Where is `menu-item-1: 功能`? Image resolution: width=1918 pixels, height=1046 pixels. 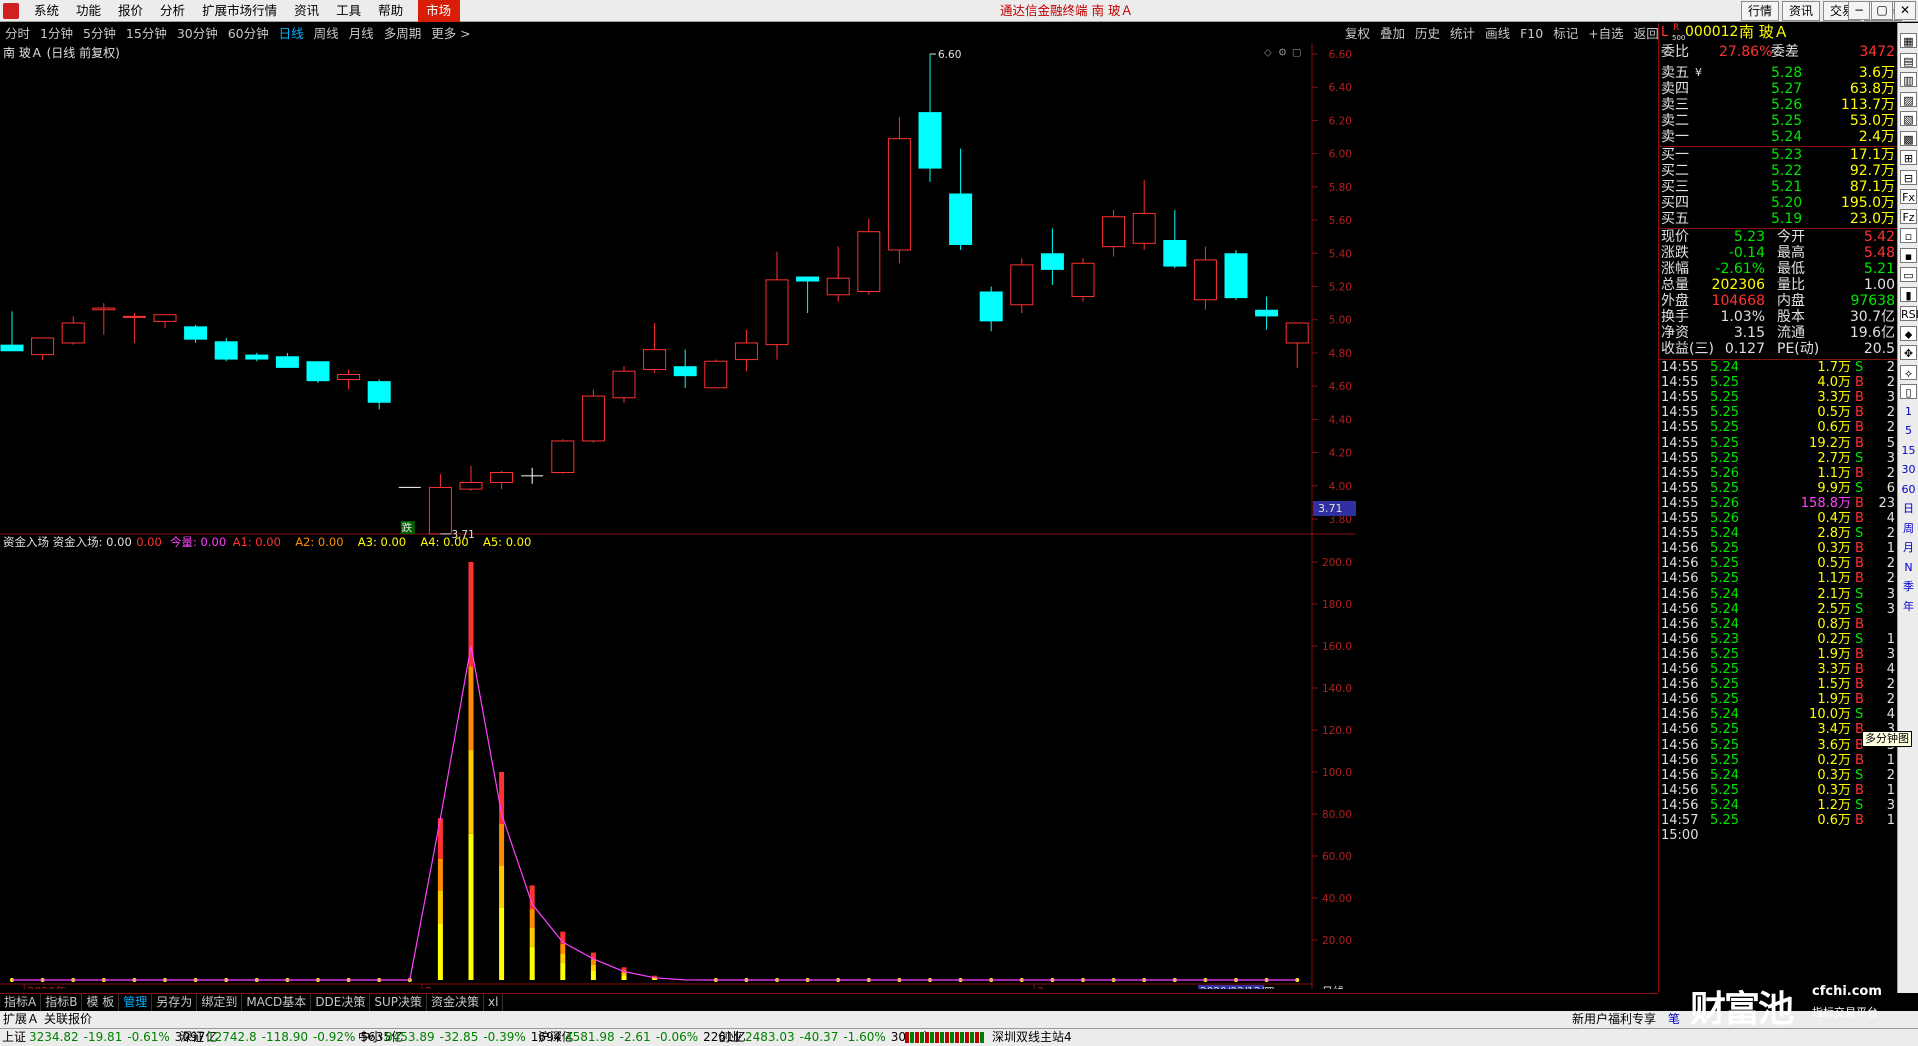
menu-item-1: 功能 is located at coordinates (89, 11).